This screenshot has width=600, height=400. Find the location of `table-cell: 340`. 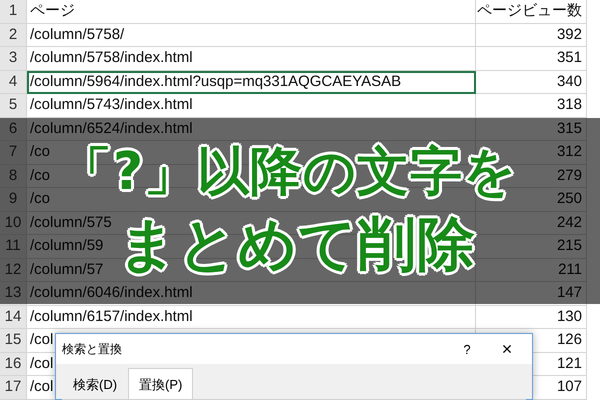

table-cell: 340 is located at coordinates (531, 82).